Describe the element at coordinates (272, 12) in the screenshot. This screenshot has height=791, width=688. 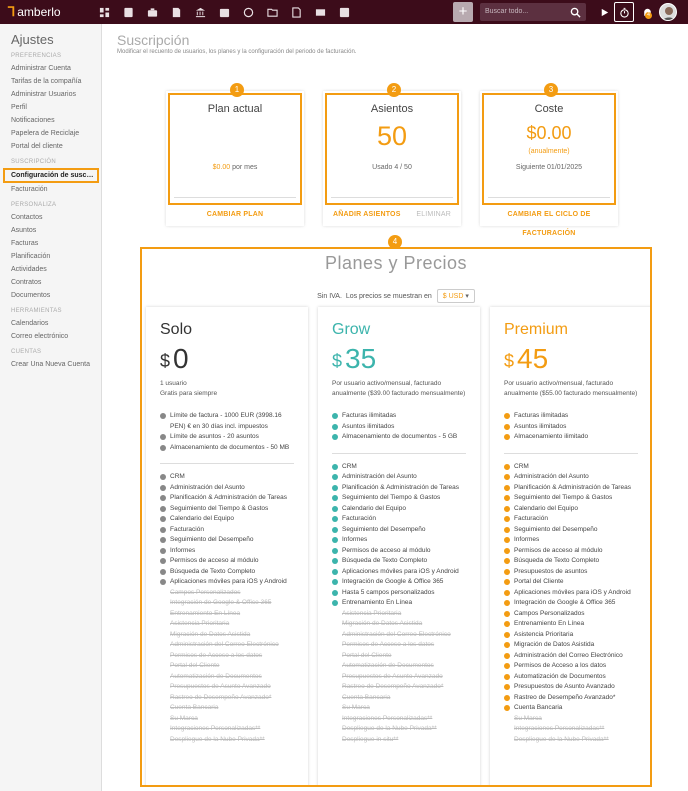
I see `folder-icon` at that location.